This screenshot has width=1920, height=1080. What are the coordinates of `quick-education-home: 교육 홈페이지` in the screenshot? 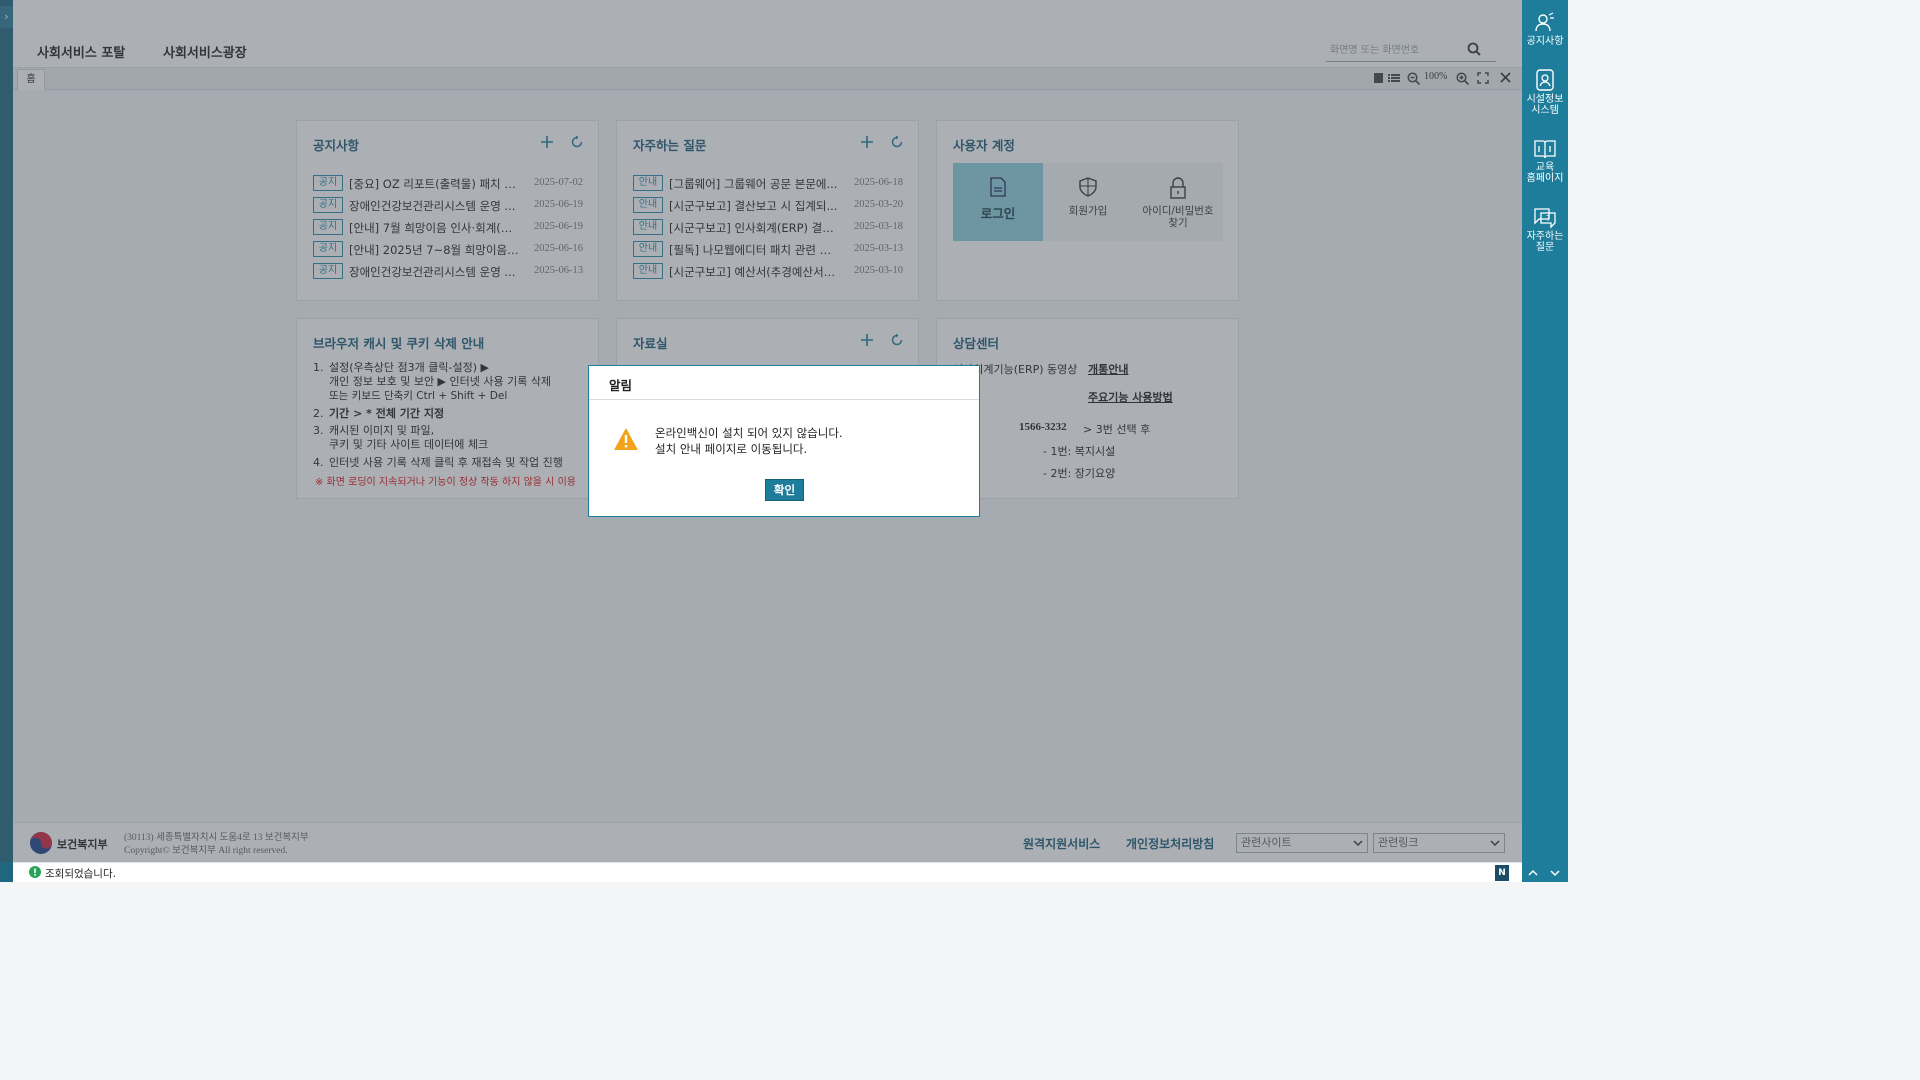 It's located at (1545, 161).